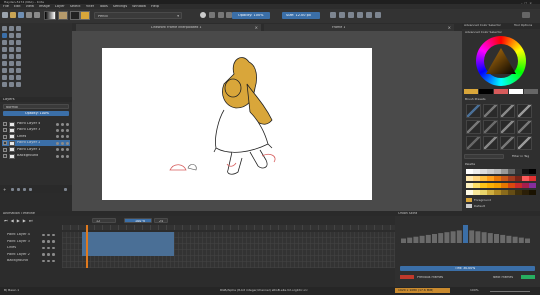  Describe the element at coordinates (4, 84) in the screenshot. I see `similar-icon` at that location.